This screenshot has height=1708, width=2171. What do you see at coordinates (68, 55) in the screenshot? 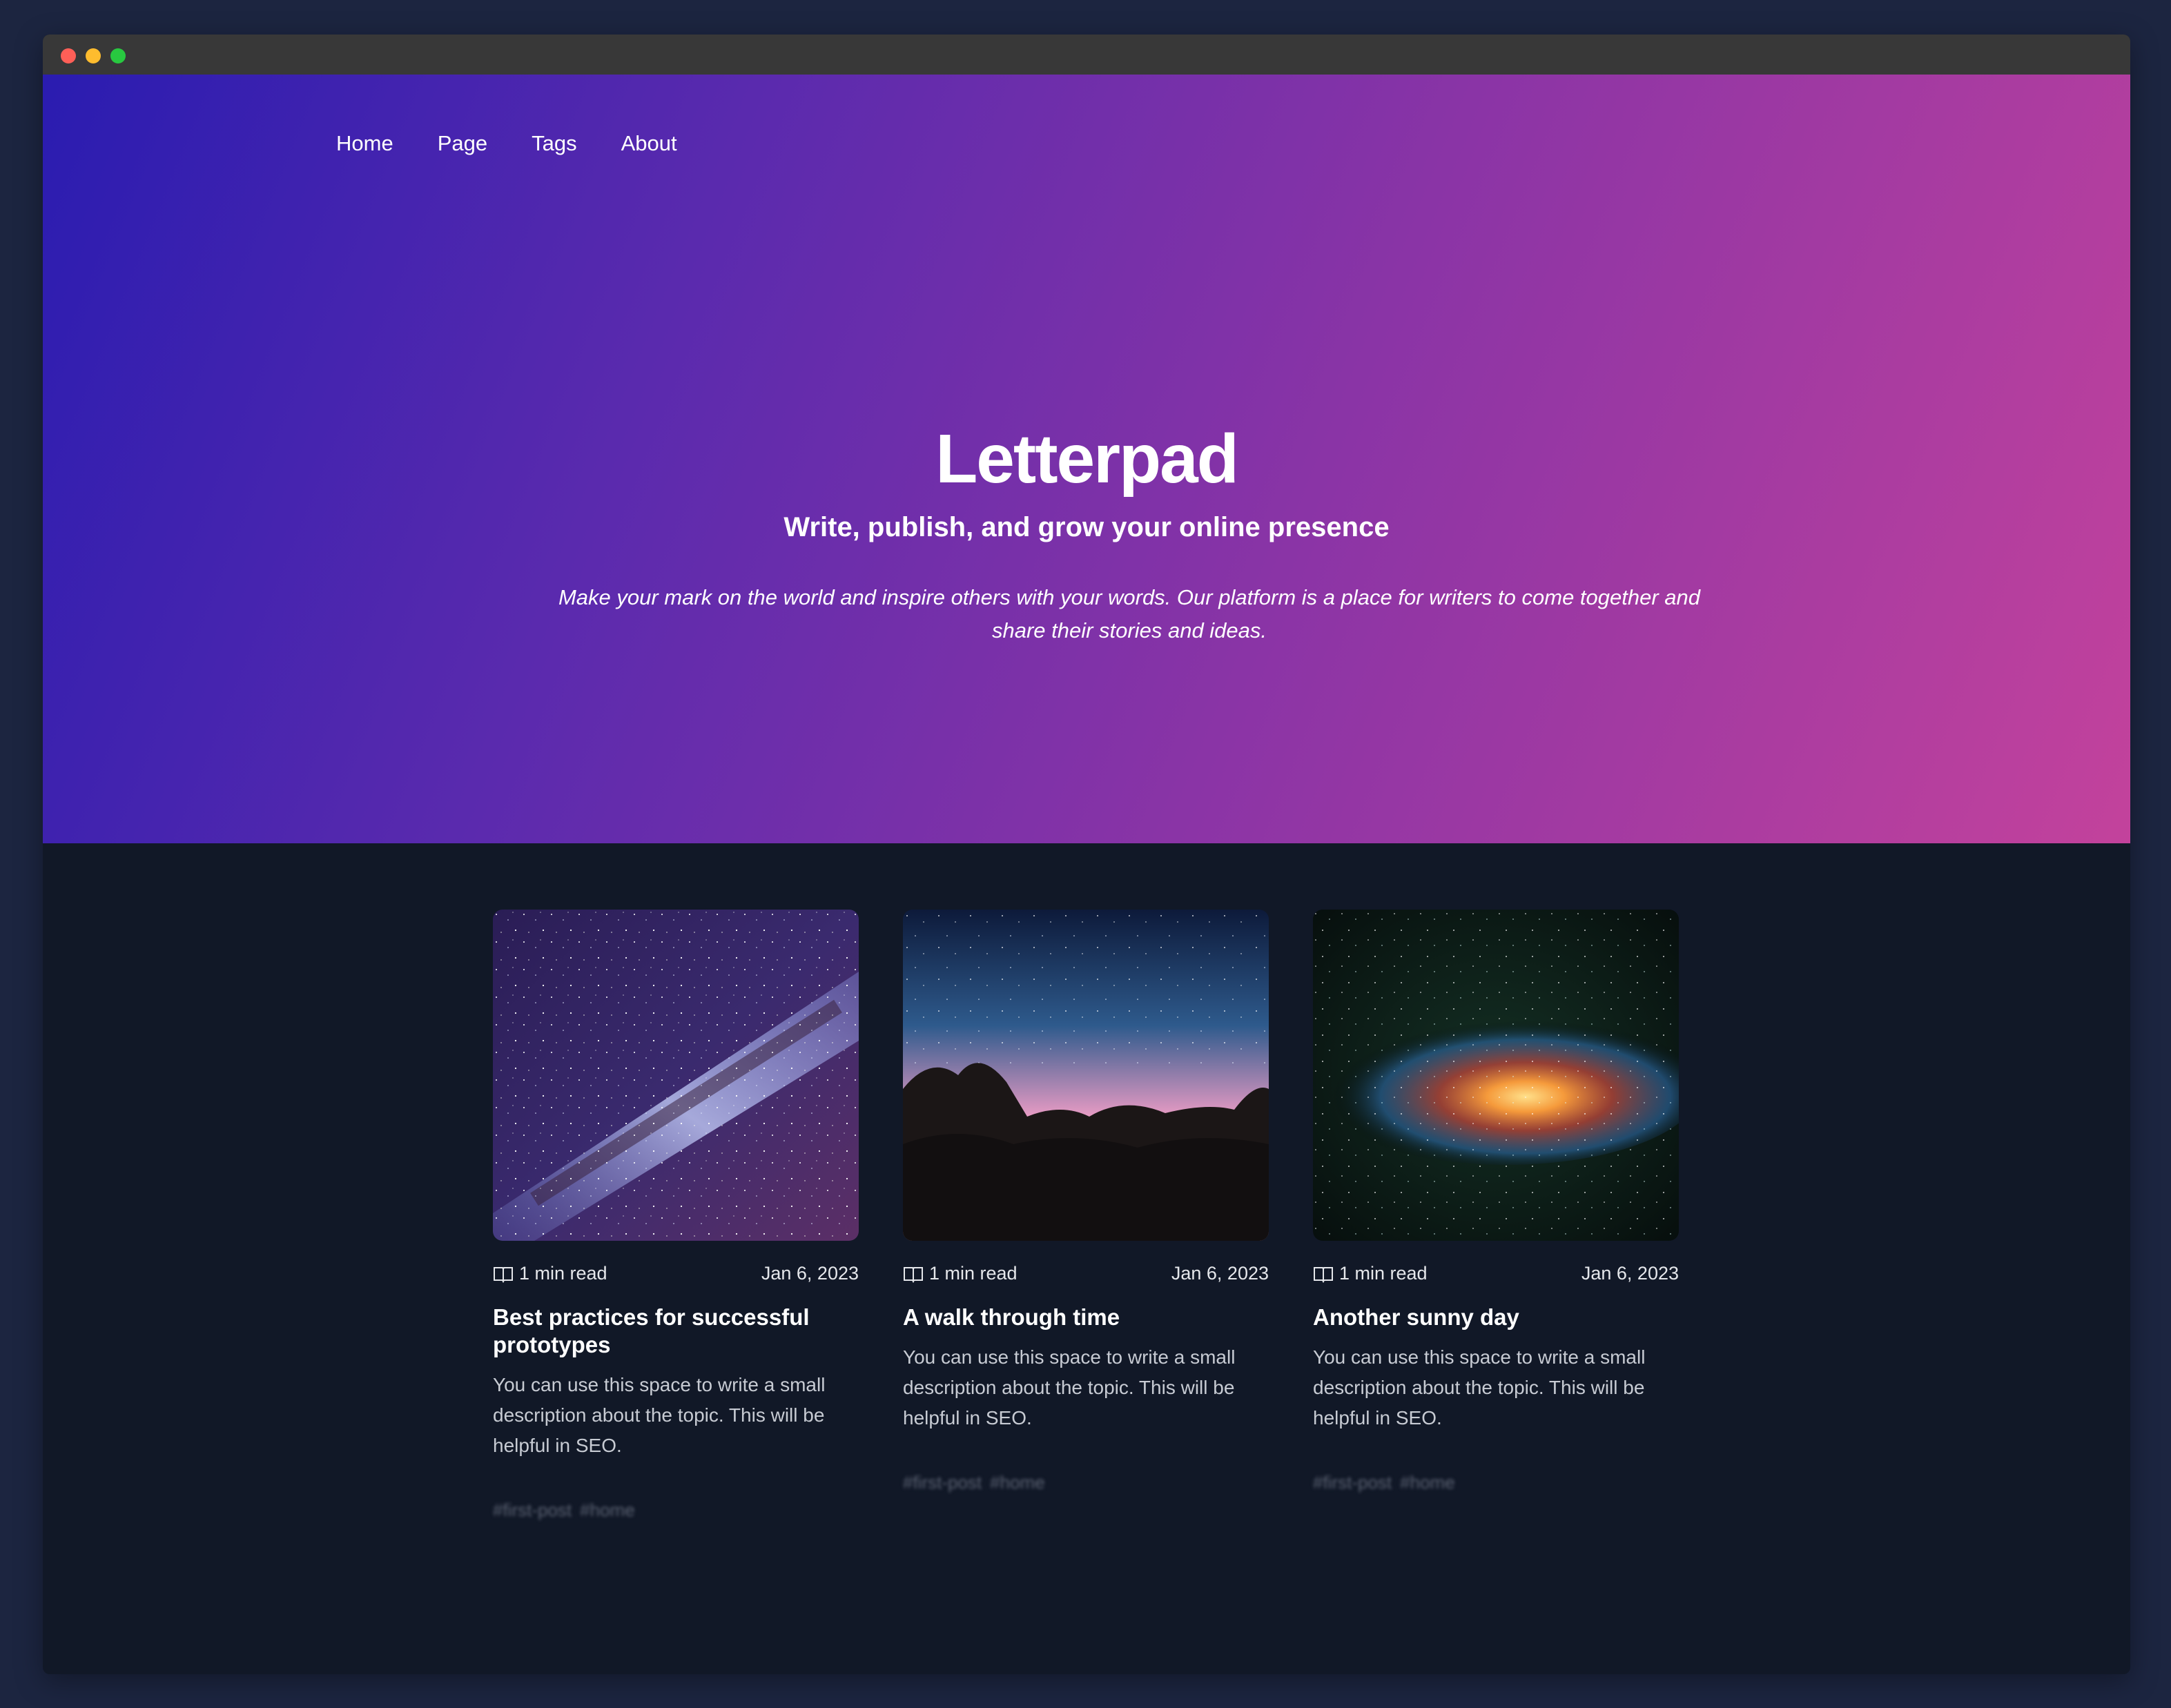
I see `close-window-button` at bounding box center [68, 55].